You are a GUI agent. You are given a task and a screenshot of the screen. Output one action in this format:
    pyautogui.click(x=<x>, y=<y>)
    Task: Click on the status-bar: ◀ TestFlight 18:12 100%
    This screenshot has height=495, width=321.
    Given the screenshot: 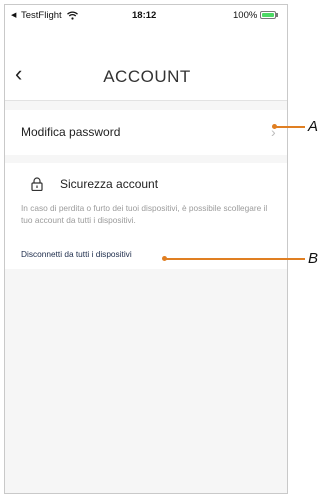 What is the action you would take?
    pyautogui.click(x=146, y=16)
    